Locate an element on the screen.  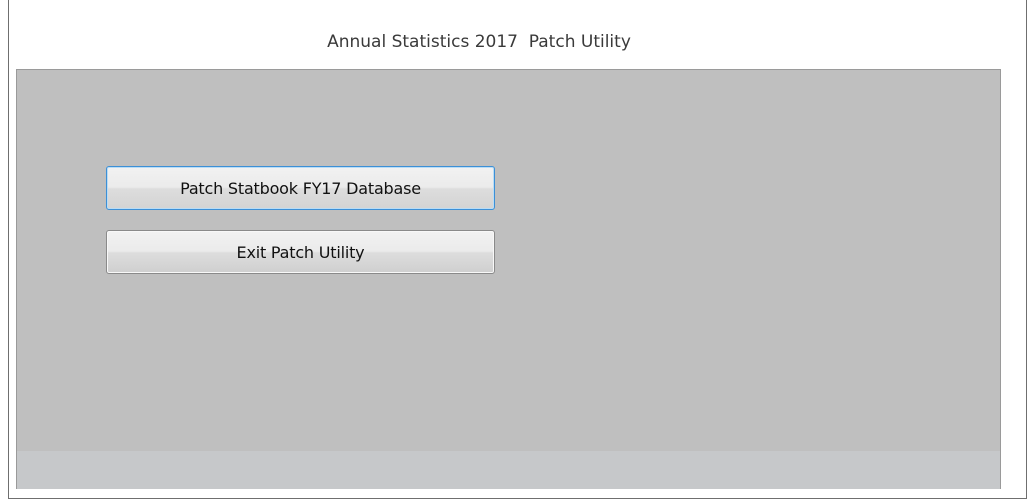
panel-footer is located at coordinates (508, 470).